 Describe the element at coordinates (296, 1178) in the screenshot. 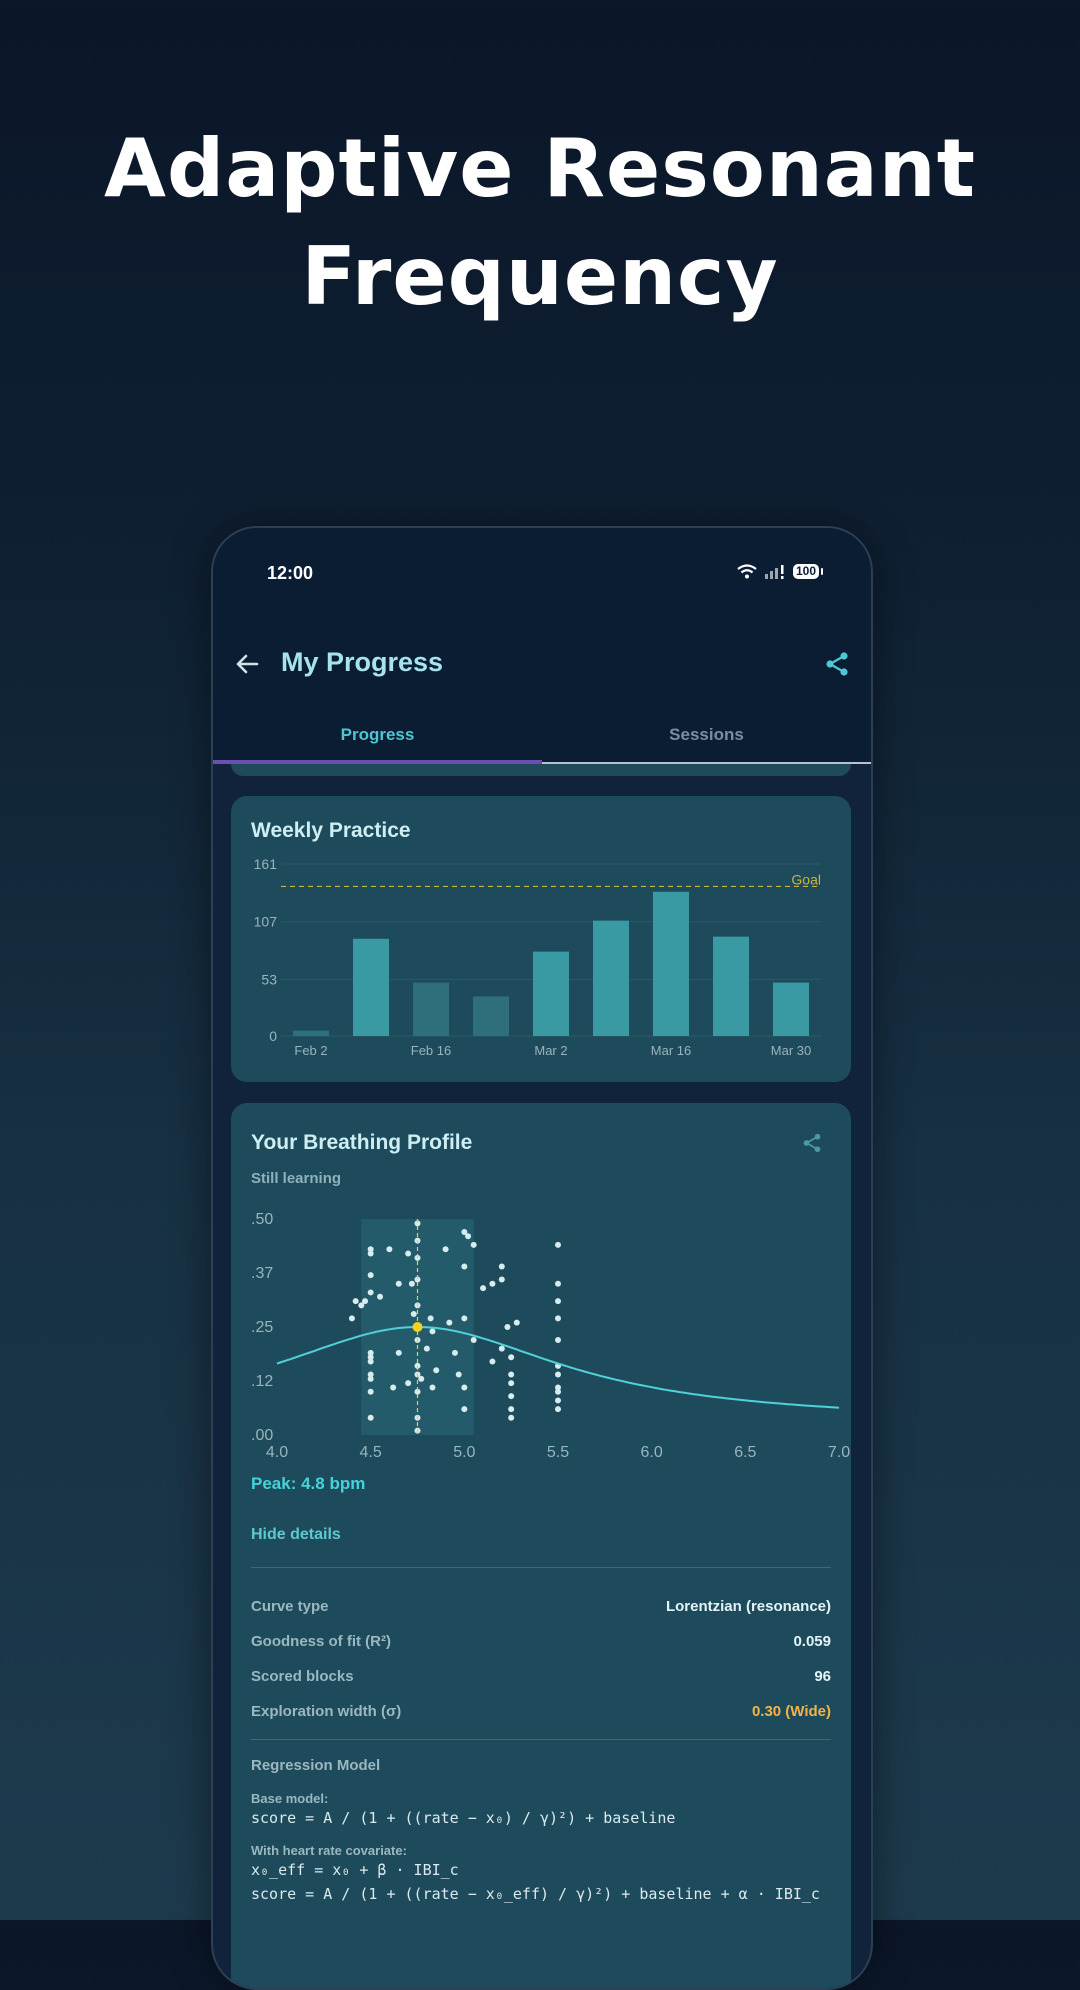

I see `learning-status: Still learning` at that location.